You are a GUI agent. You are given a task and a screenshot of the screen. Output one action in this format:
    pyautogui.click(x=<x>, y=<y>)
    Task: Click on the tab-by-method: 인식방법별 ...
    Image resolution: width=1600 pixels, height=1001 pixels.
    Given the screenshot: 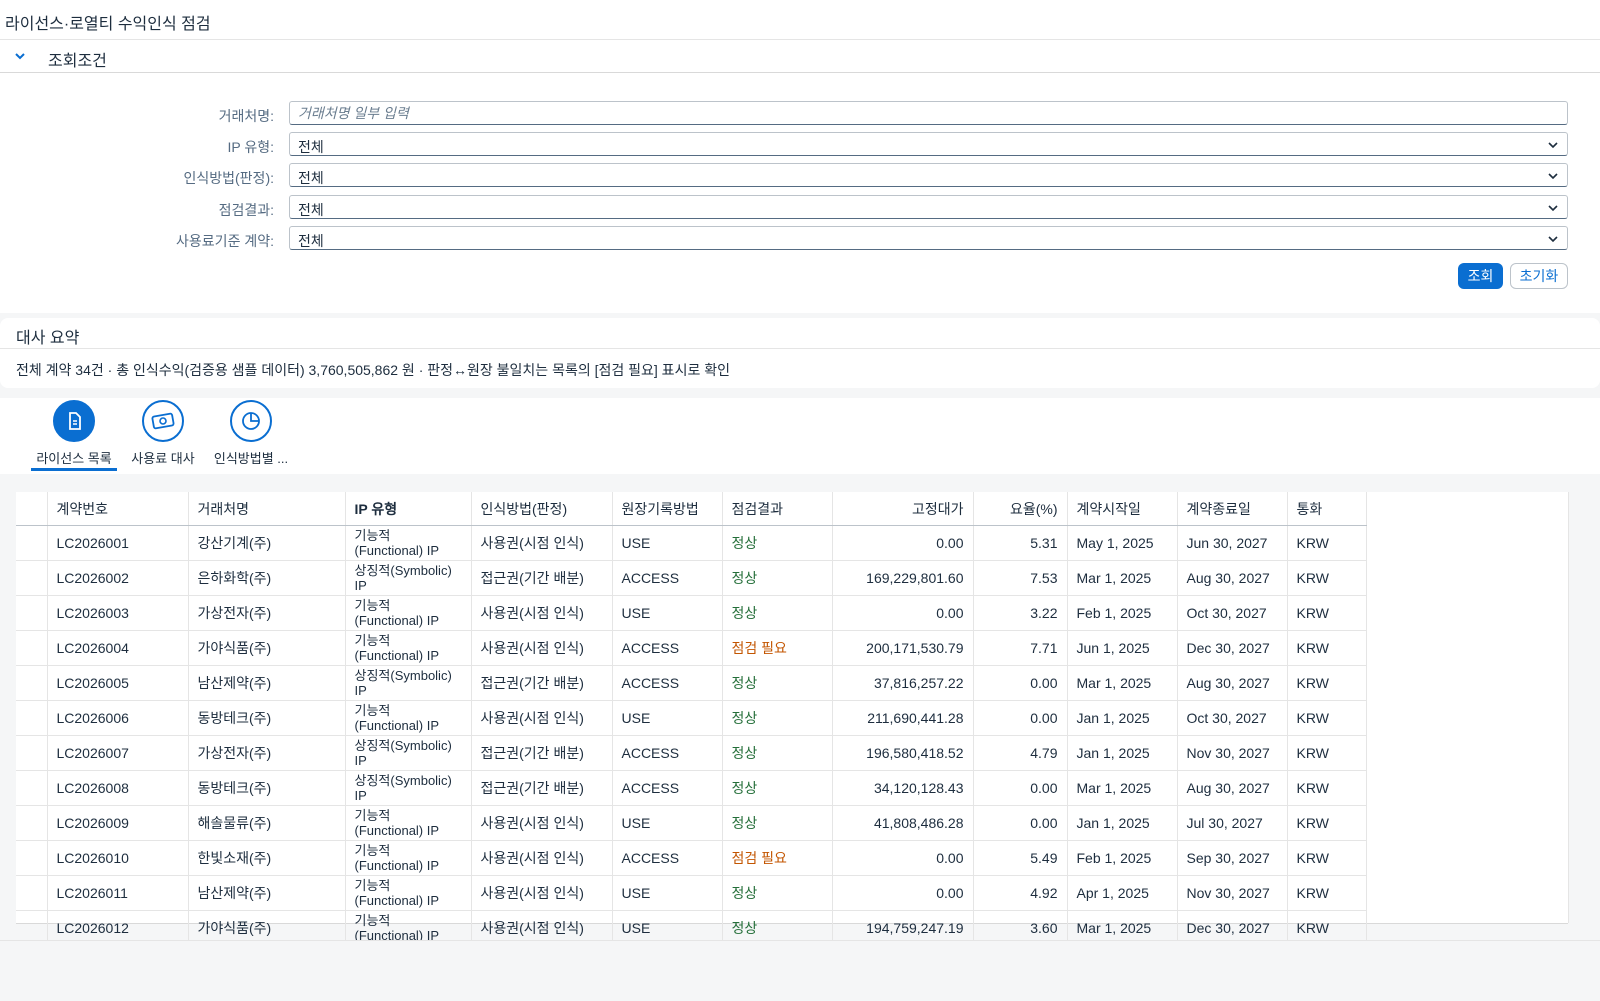 What is the action you would take?
    pyautogui.click(x=251, y=433)
    